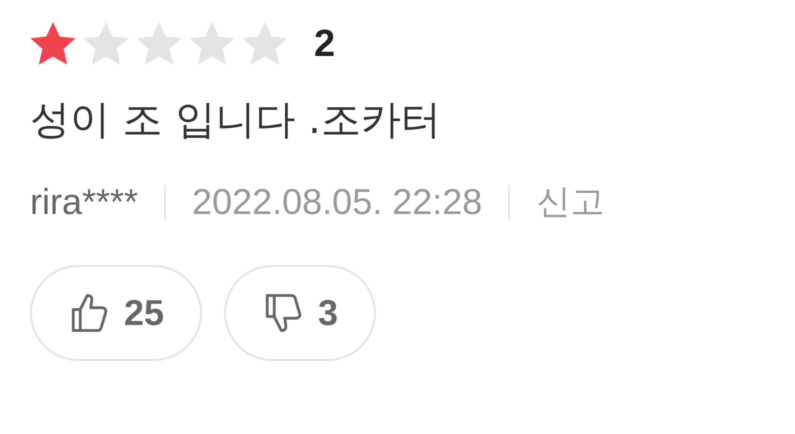 The height and width of the screenshot is (434, 795). What do you see at coordinates (84, 202) in the screenshot?
I see `author-name: rira****` at bounding box center [84, 202].